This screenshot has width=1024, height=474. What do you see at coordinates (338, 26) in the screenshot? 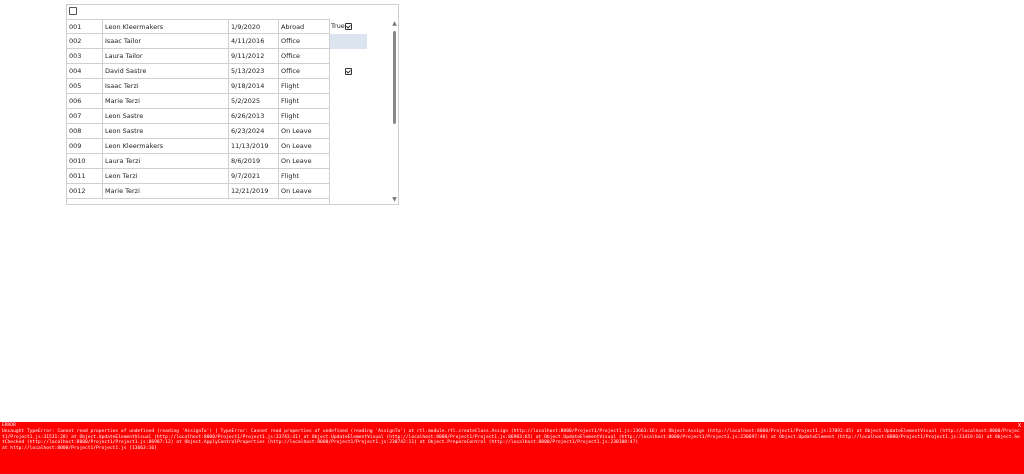
I see `bool-value-text: True` at bounding box center [338, 26].